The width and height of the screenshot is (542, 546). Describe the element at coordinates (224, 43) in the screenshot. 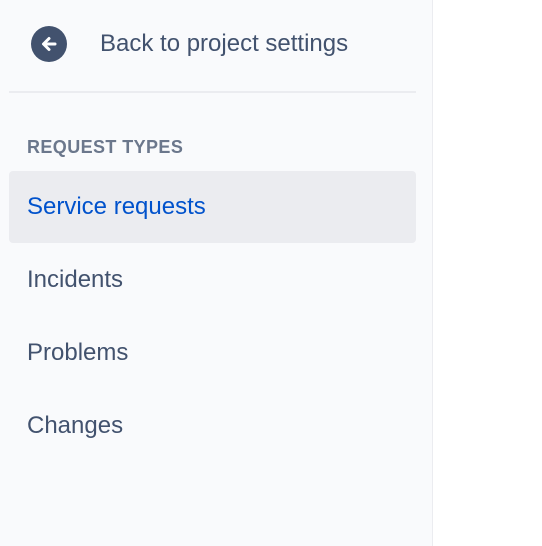

I see `back-link-label: Back to project settings` at that location.